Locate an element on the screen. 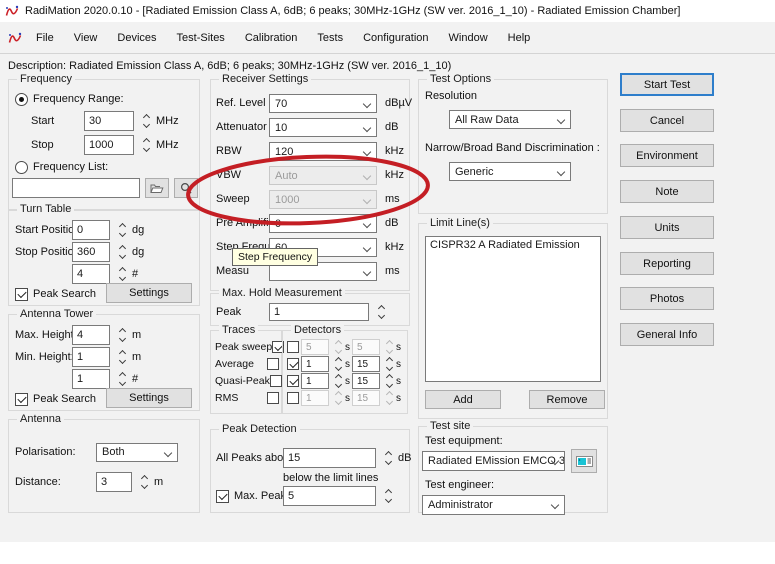 Image resolution: width=775 pixels, height=564 pixels. all-peaks-above-stepper is located at coordinates (388, 458).